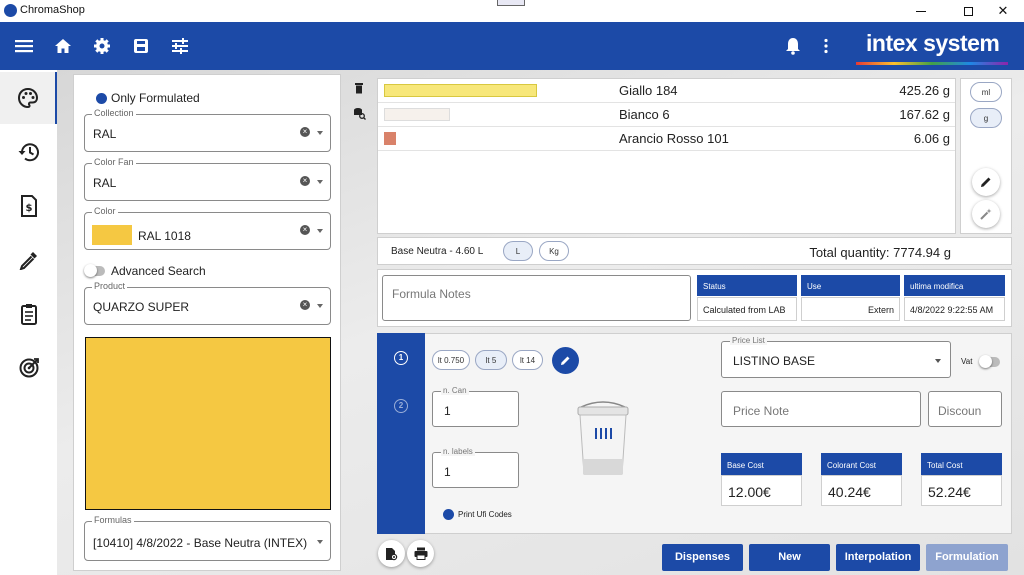  Describe the element at coordinates (207, 303) in the screenshot. I see `product-select: Product QUARZO SUPER ×` at that location.